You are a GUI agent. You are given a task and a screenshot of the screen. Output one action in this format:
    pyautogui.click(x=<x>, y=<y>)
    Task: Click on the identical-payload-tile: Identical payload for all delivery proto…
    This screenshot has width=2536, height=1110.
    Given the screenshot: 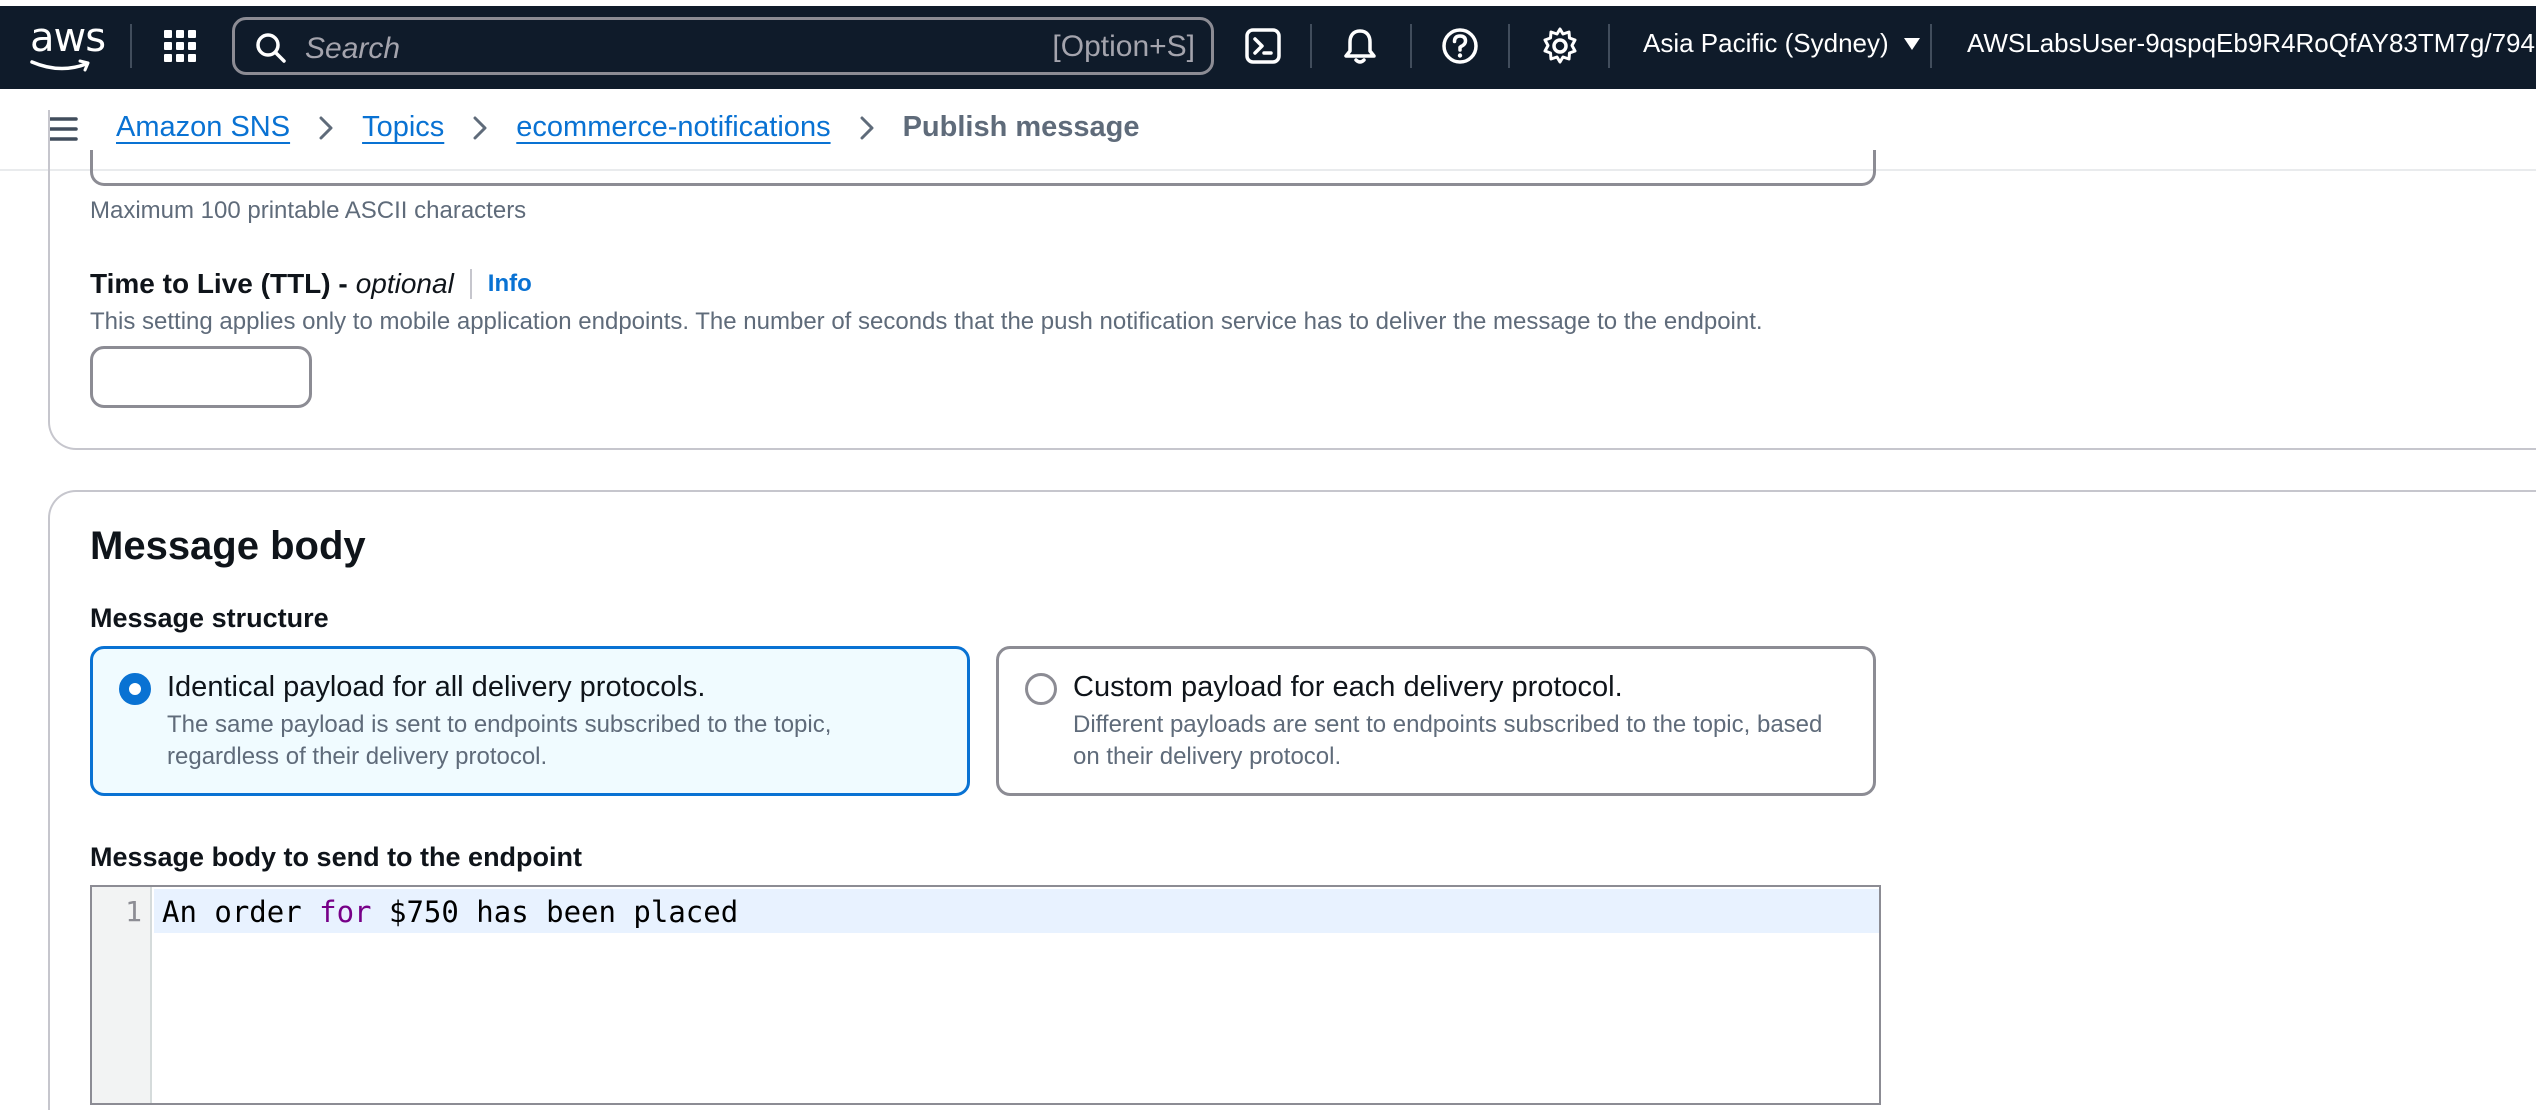 What is the action you would take?
    pyautogui.click(x=530, y=721)
    